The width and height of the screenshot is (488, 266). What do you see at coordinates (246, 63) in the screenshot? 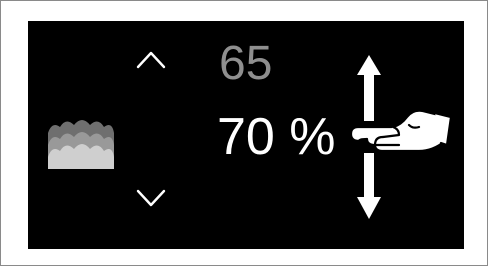
I see `previous-value: 65` at bounding box center [246, 63].